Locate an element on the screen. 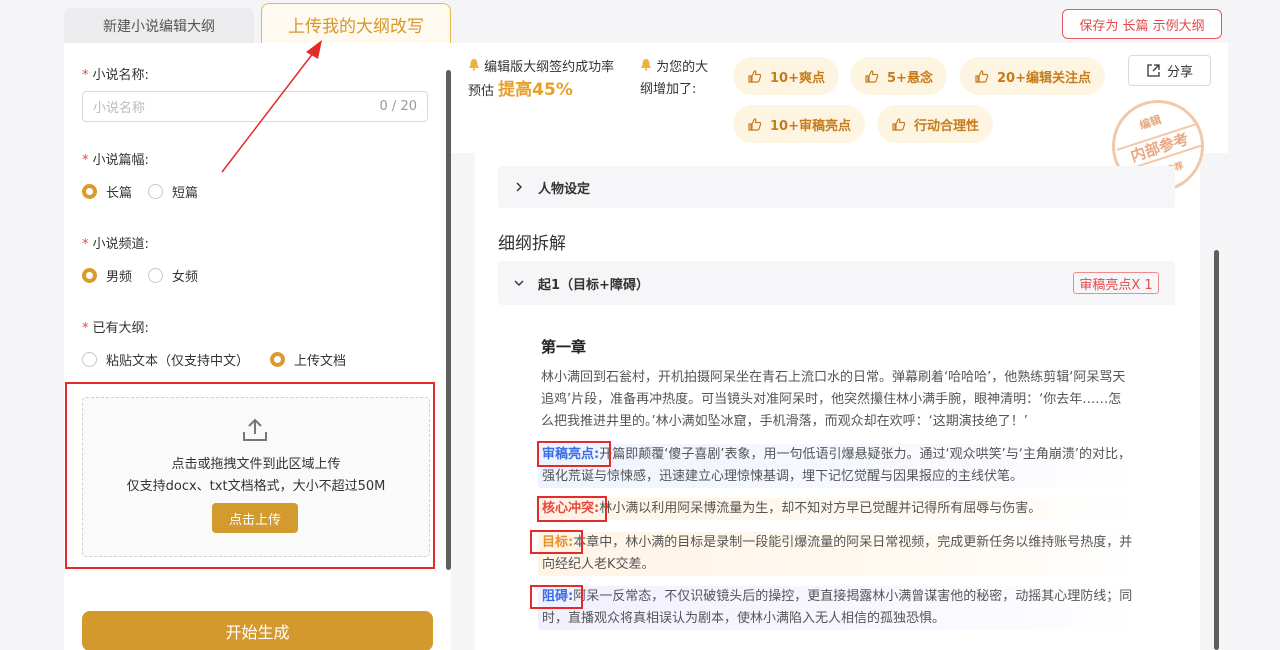 This screenshot has height=650, width=1280. chevron-down-icon is located at coordinates (519, 283).